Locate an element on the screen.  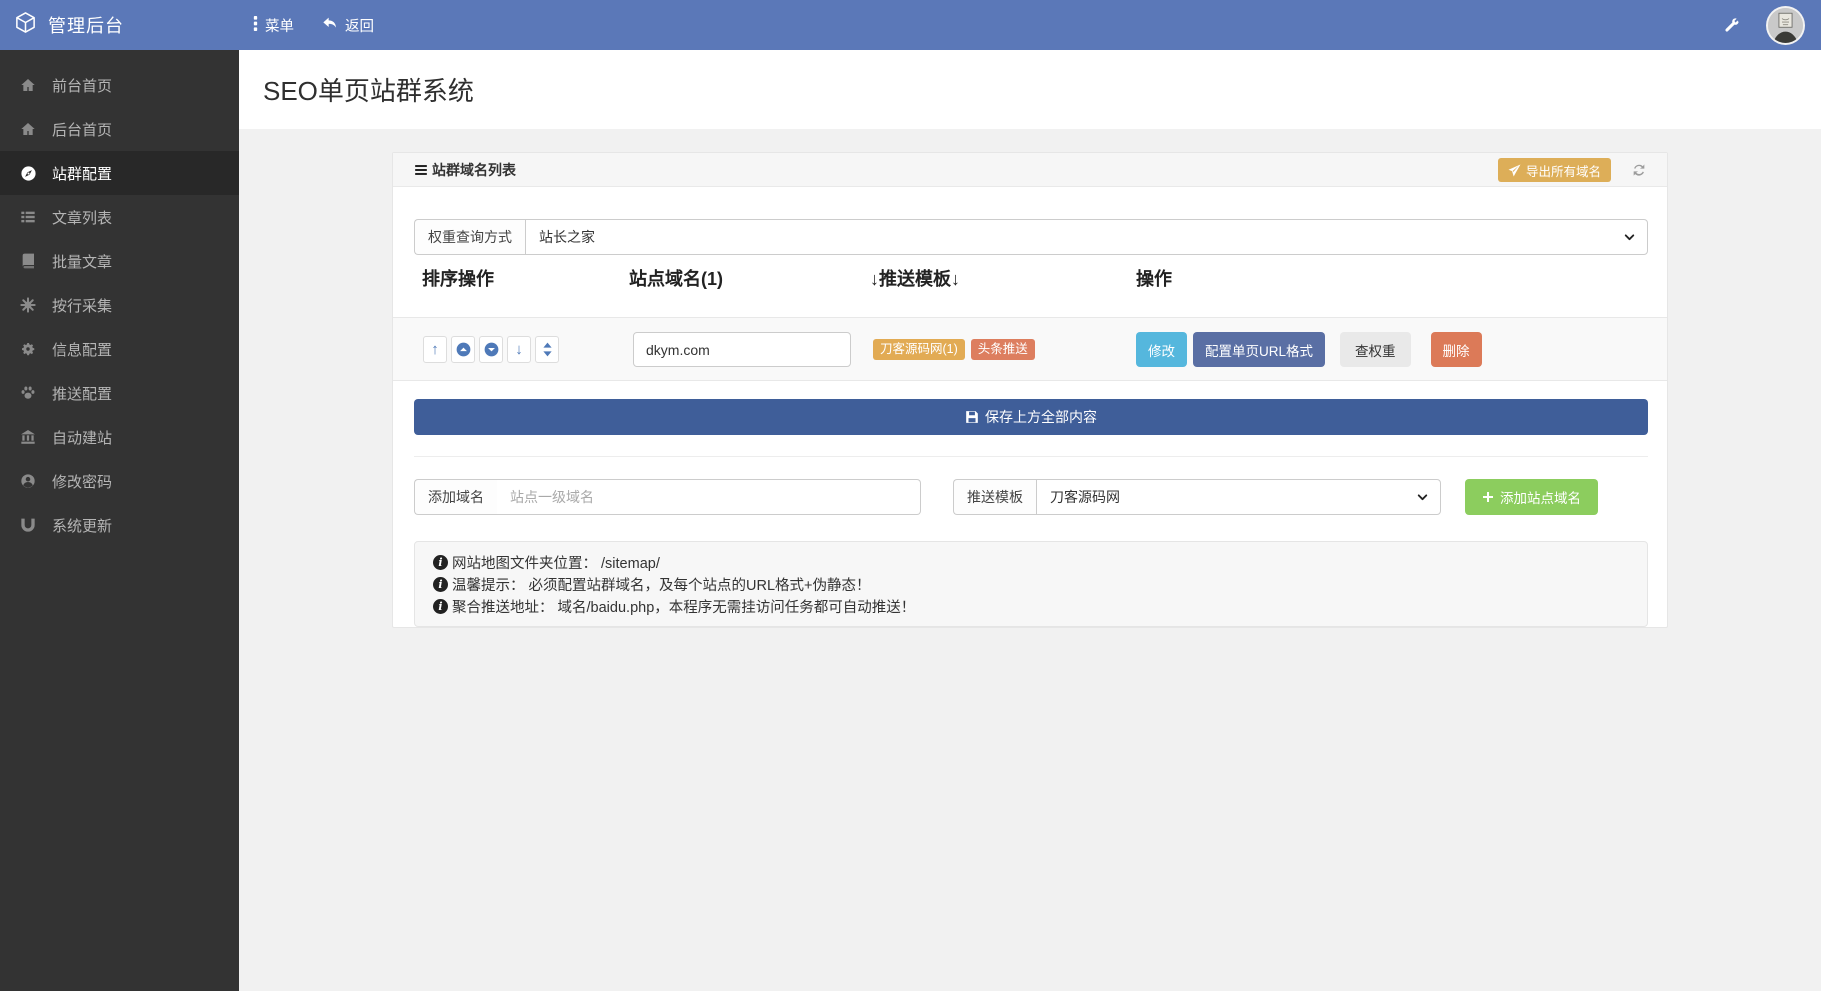
brand: 管理后台 is located at coordinates (119, 25).